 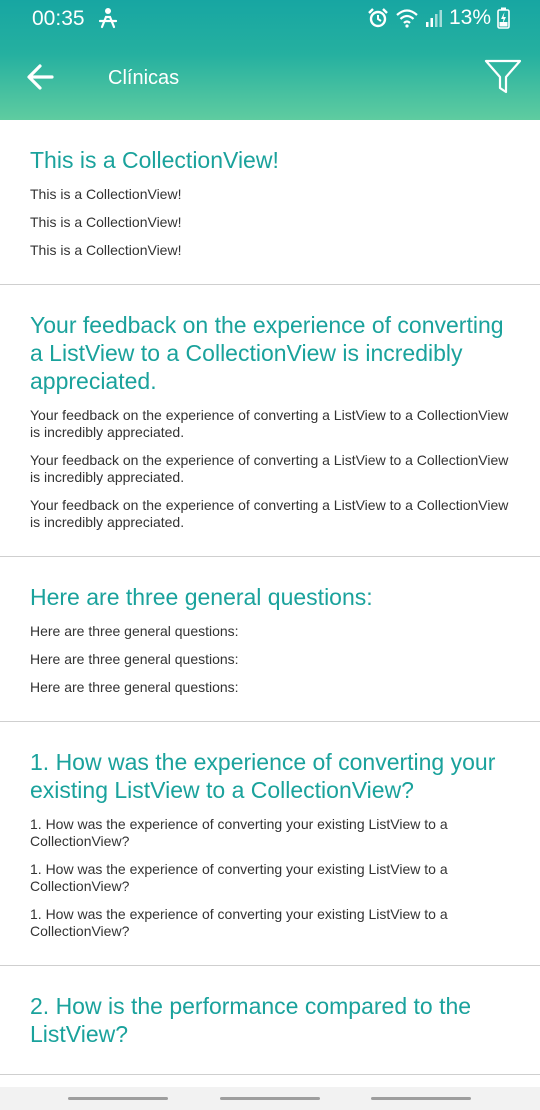 I want to click on nav-home, so click(x=270, y=1098).